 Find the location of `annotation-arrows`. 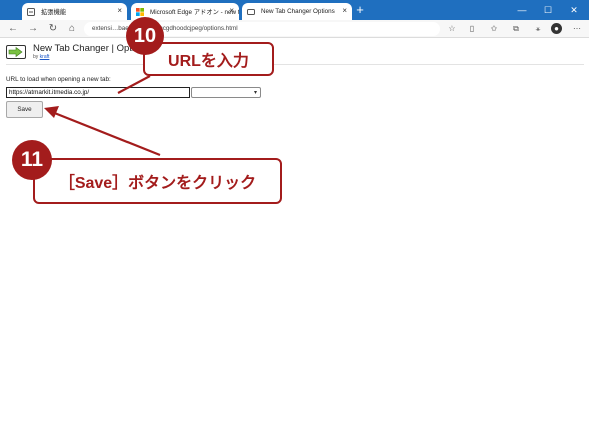

annotation-arrows is located at coordinates (102, 116).